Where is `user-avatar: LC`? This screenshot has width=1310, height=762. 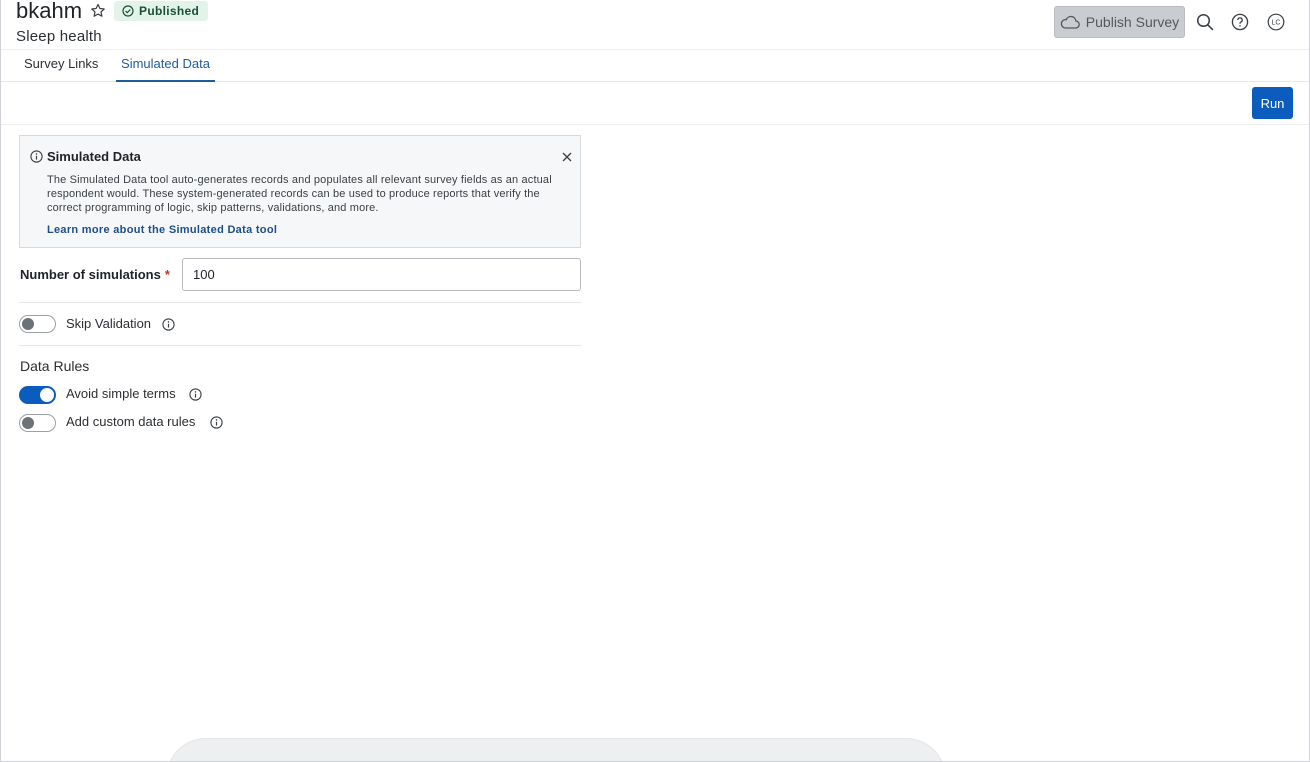 user-avatar: LC is located at coordinates (1276, 22).